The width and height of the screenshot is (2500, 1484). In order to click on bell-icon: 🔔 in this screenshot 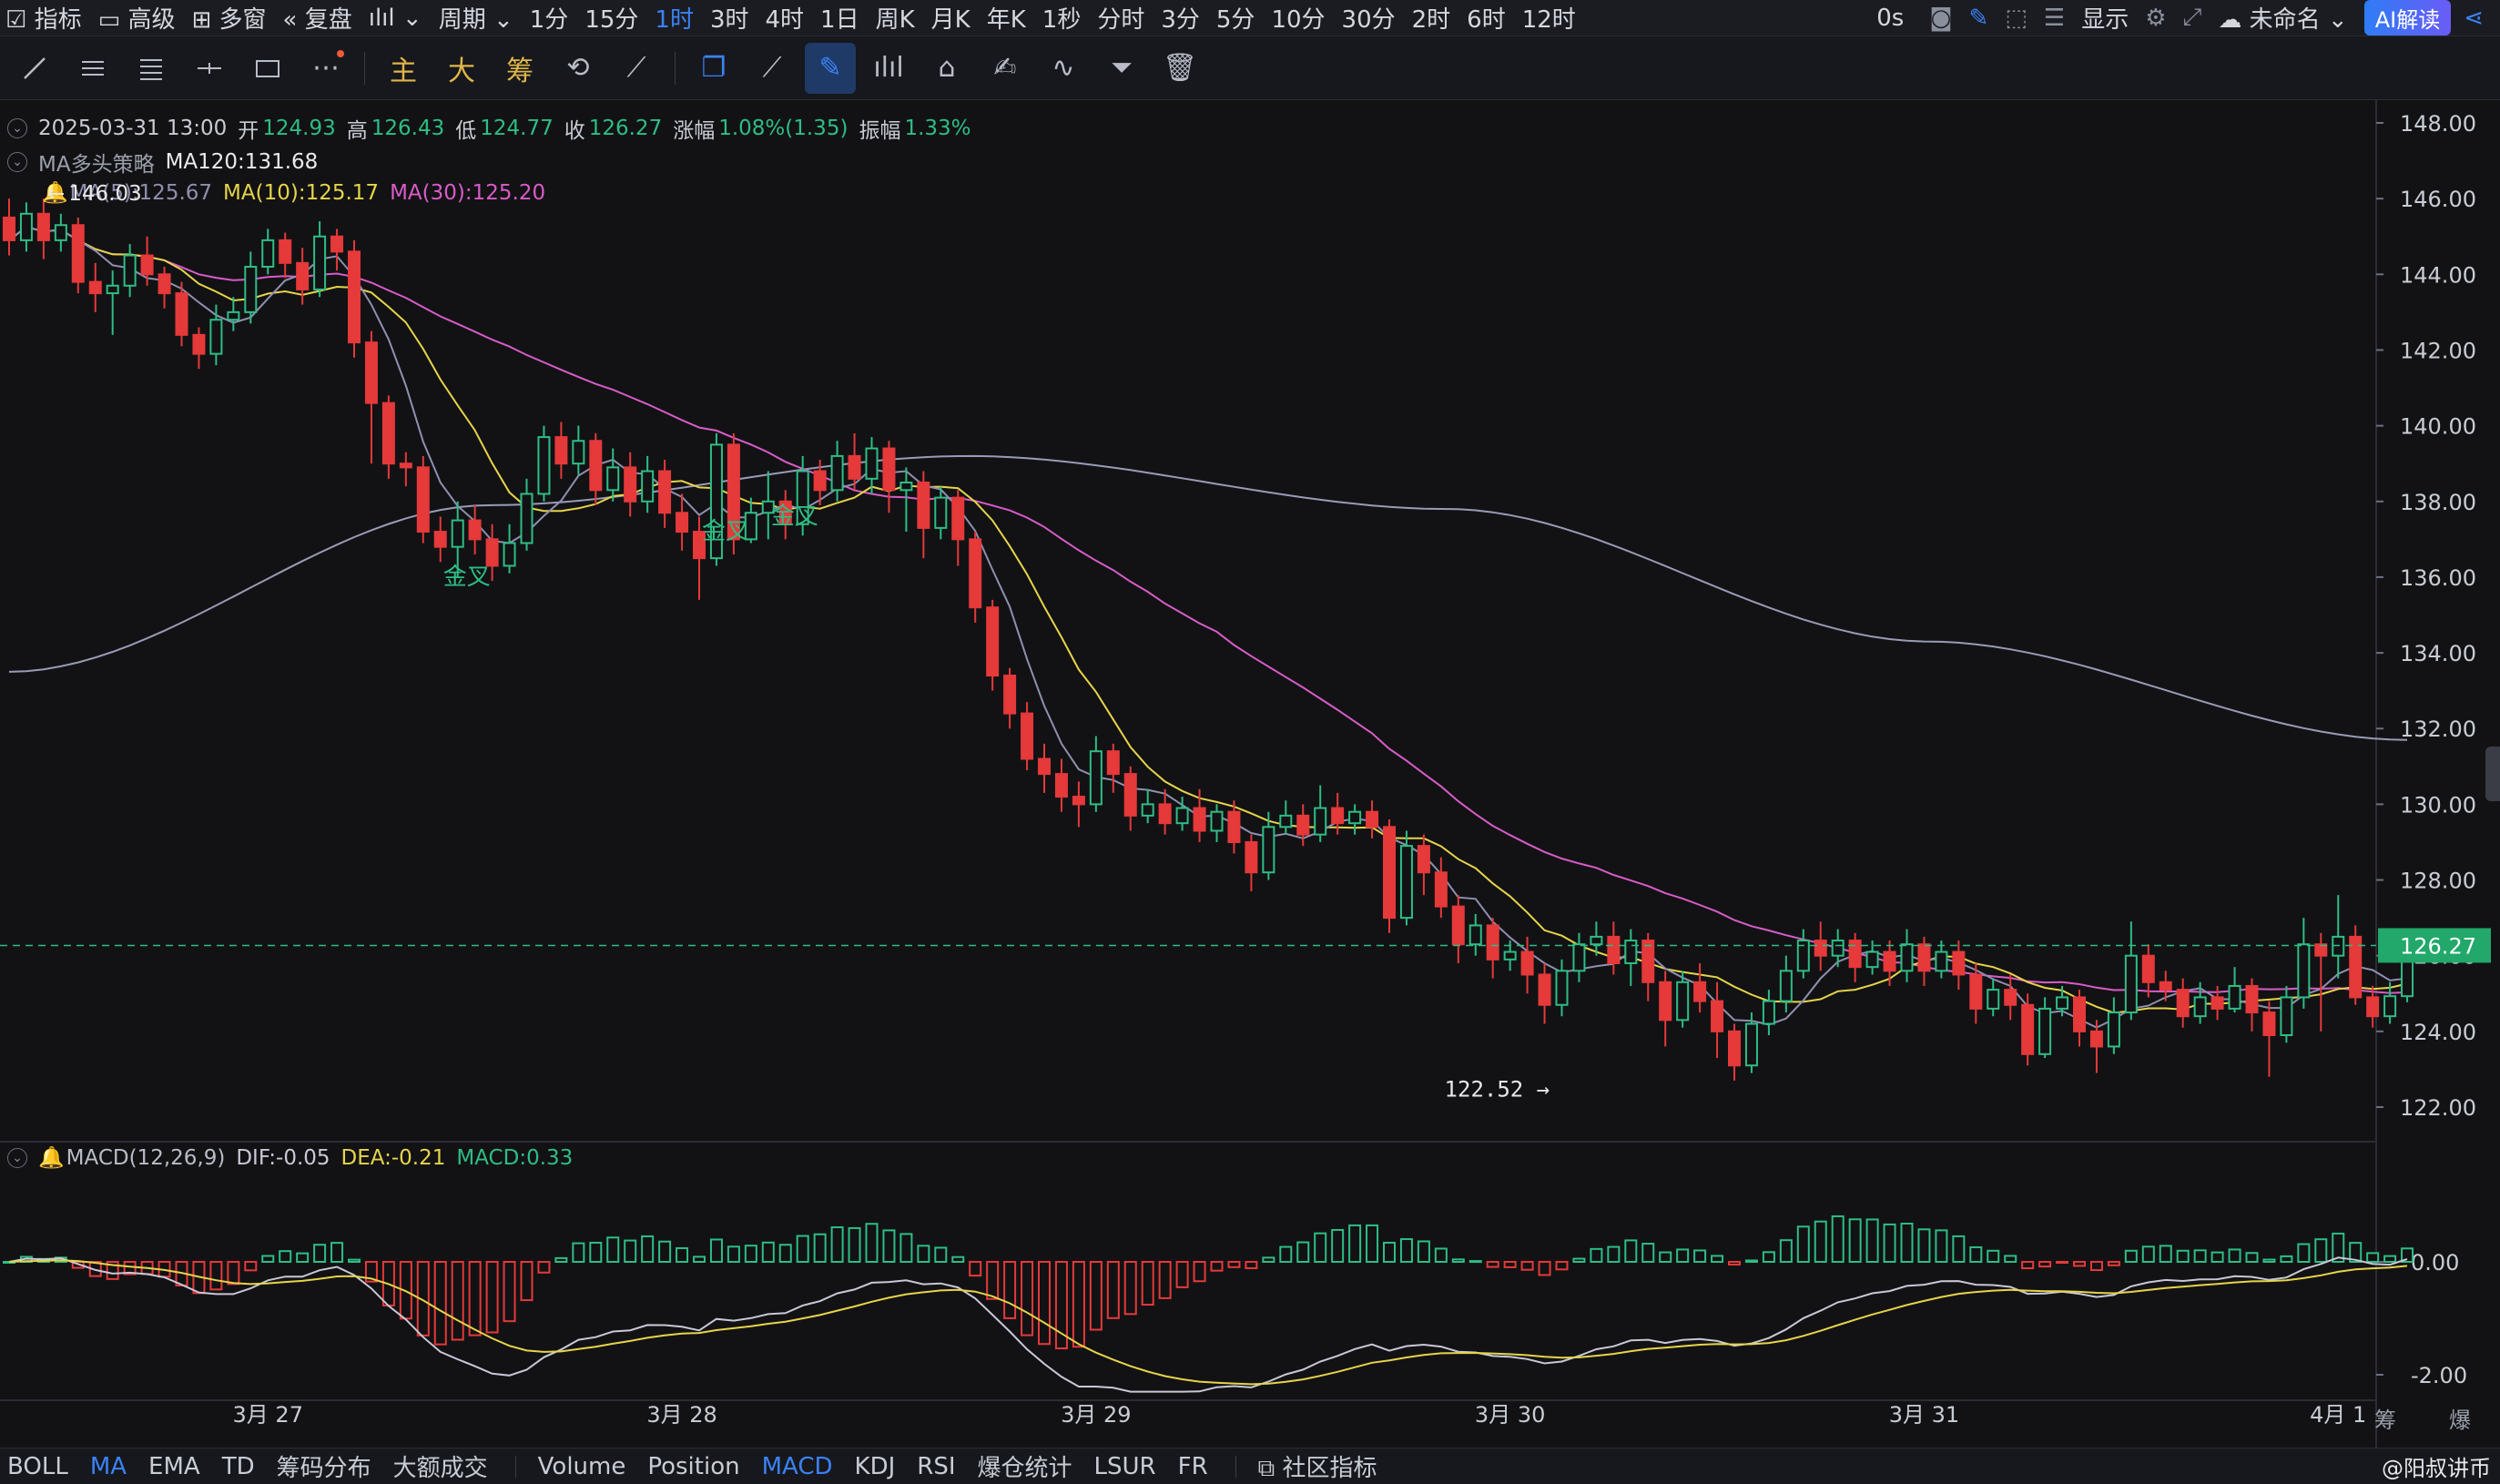, I will do `click(51, 1157)`.